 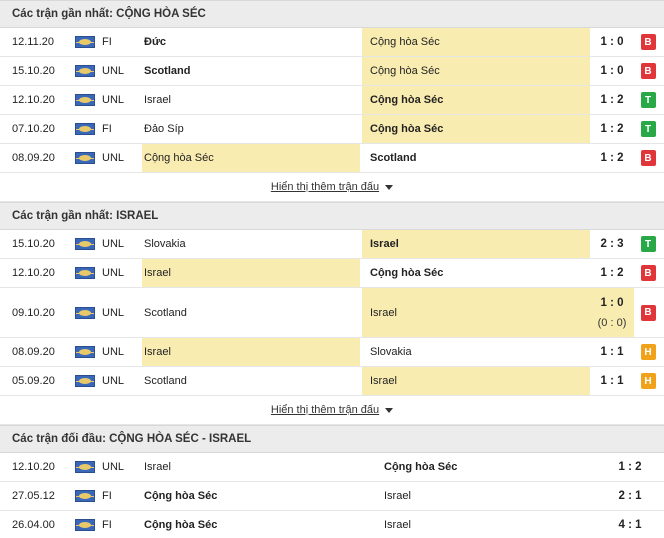 I want to click on match-row: 08.09.20 UNL Israel Slovakia 1 : 1 H, so click(x=332, y=352).